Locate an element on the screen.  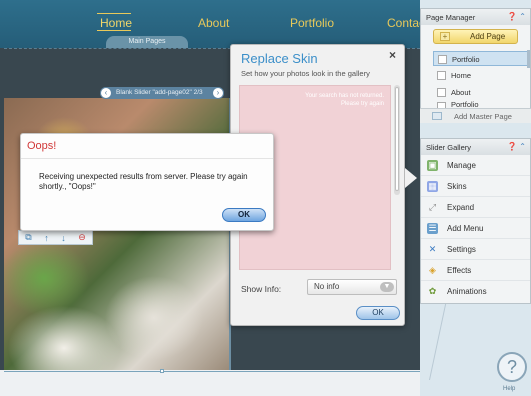
main-pages-tab: Main Pages is located at coordinates (147, 42).